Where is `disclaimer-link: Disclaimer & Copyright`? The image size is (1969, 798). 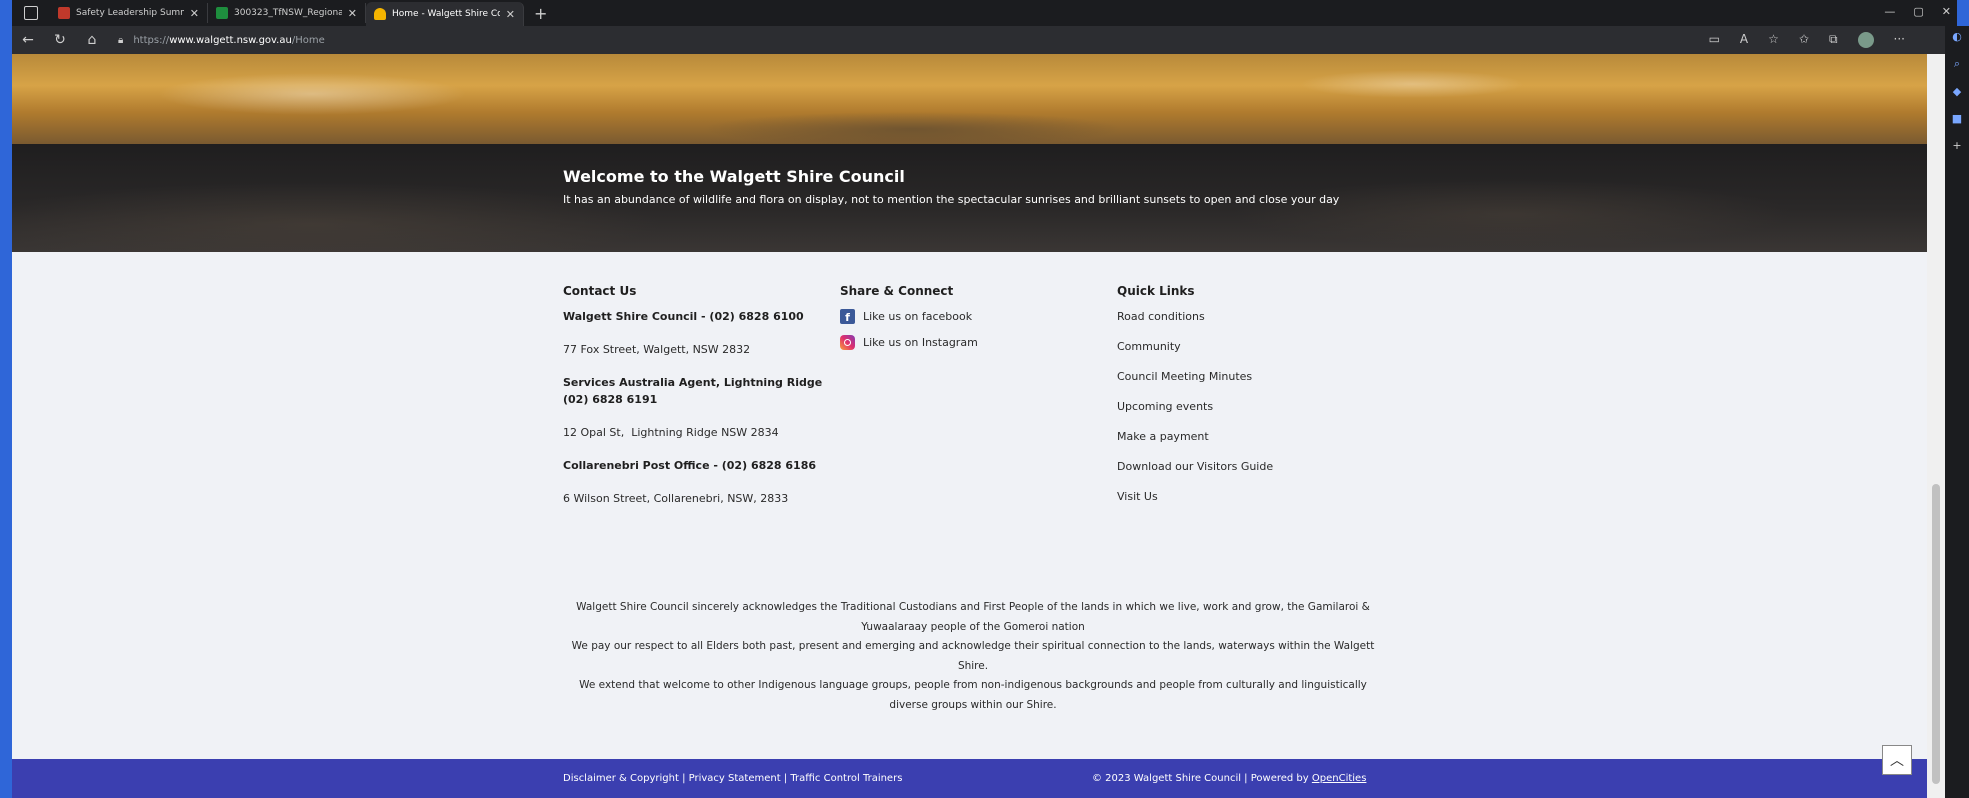
disclaimer-link: Disclaimer & Copyright is located at coordinates (621, 778).